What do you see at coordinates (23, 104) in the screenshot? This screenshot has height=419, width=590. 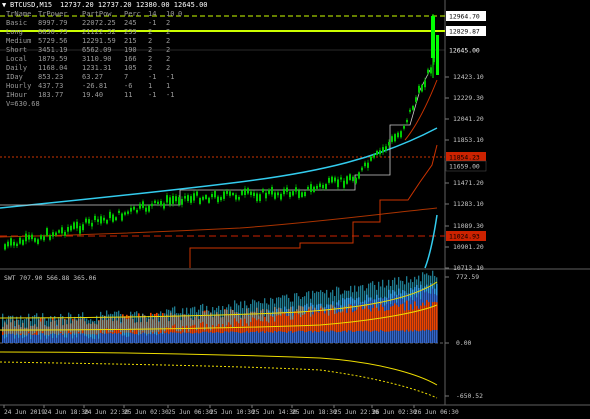 I see `v-value: V=630.68` at bounding box center [23, 104].